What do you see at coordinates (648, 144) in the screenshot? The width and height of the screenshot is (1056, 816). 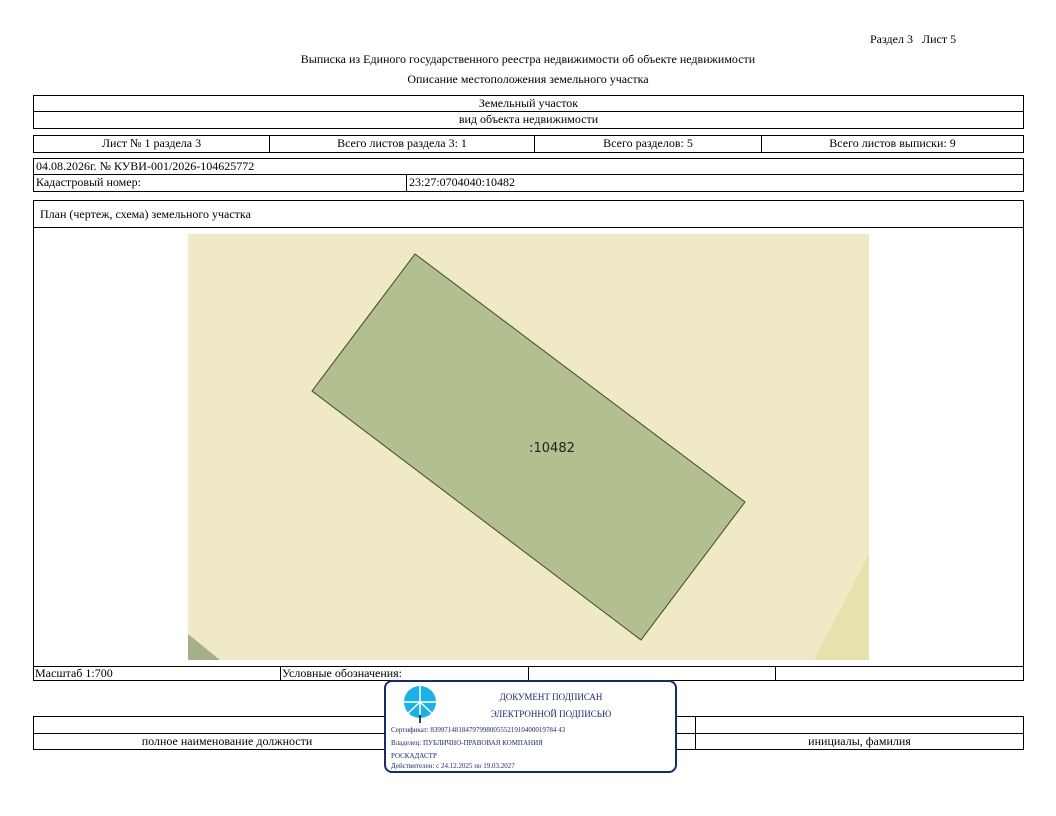 I see `total-sections: Всего разделов: 5` at bounding box center [648, 144].